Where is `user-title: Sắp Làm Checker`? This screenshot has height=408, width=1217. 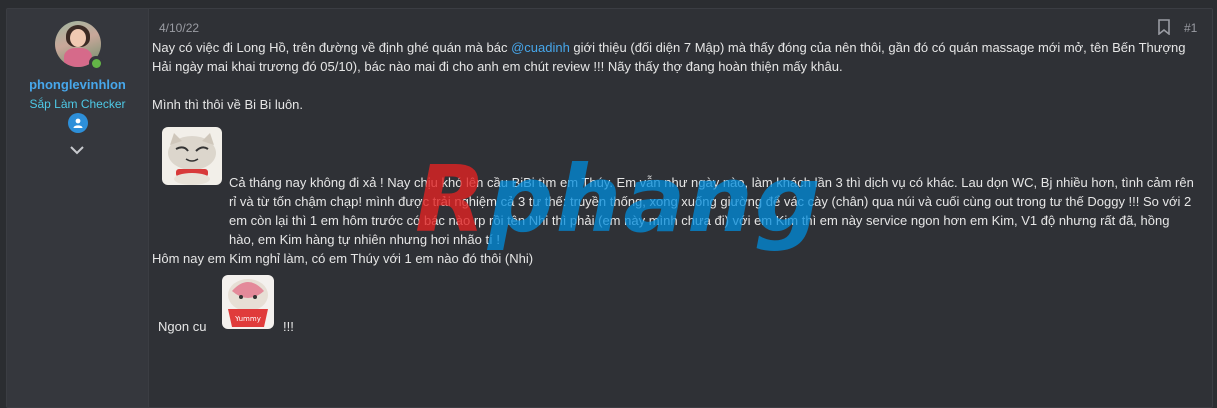
user-title: Sắp Làm Checker is located at coordinates (77, 104).